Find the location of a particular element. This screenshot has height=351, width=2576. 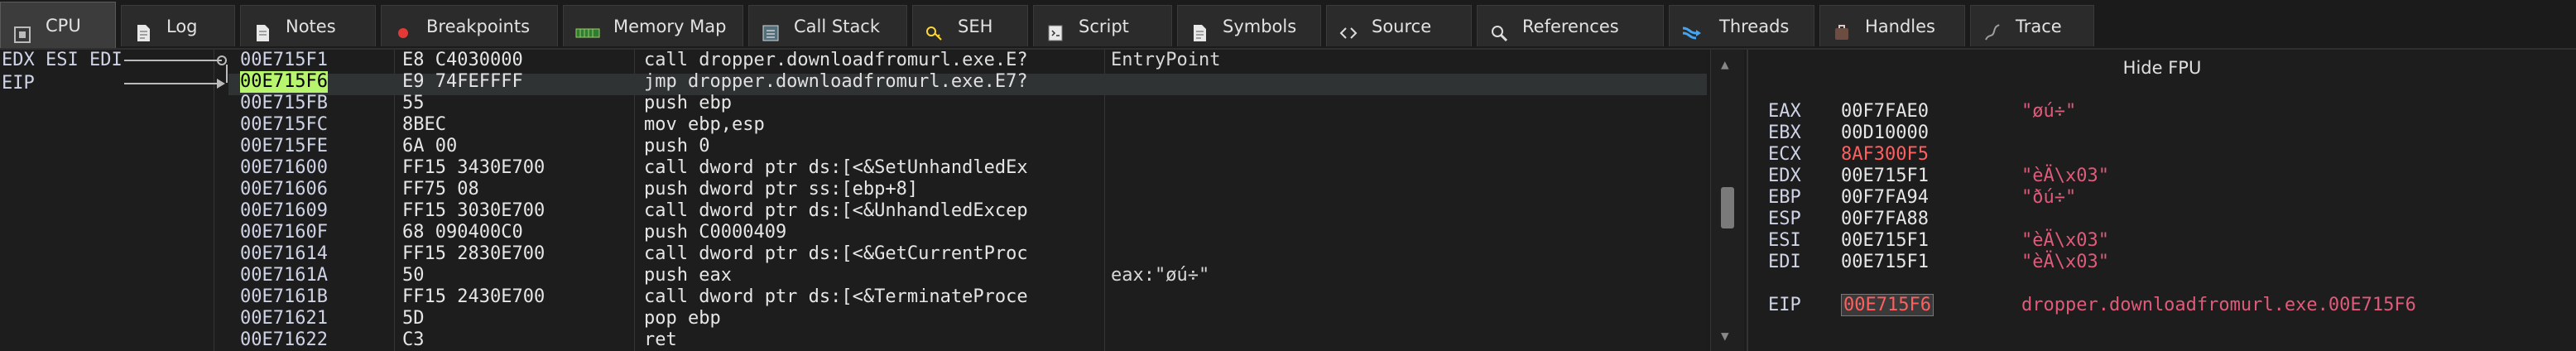

tab-script: Script is located at coordinates (1102, 25).